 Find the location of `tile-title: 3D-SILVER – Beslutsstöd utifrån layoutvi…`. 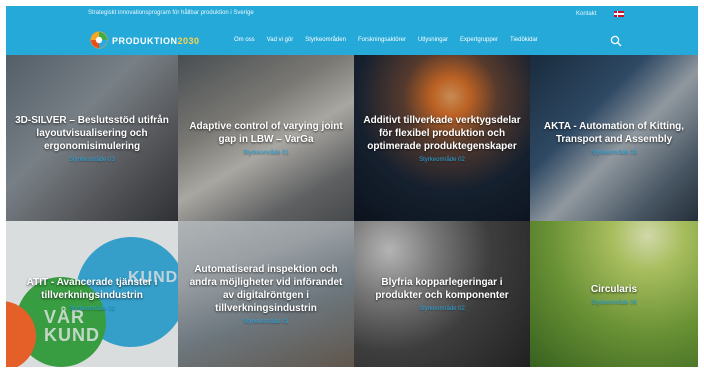

tile-title: 3D-SILVER – Beslutsstöd utifrån layoutvi… is located at coordinates (92, 133).